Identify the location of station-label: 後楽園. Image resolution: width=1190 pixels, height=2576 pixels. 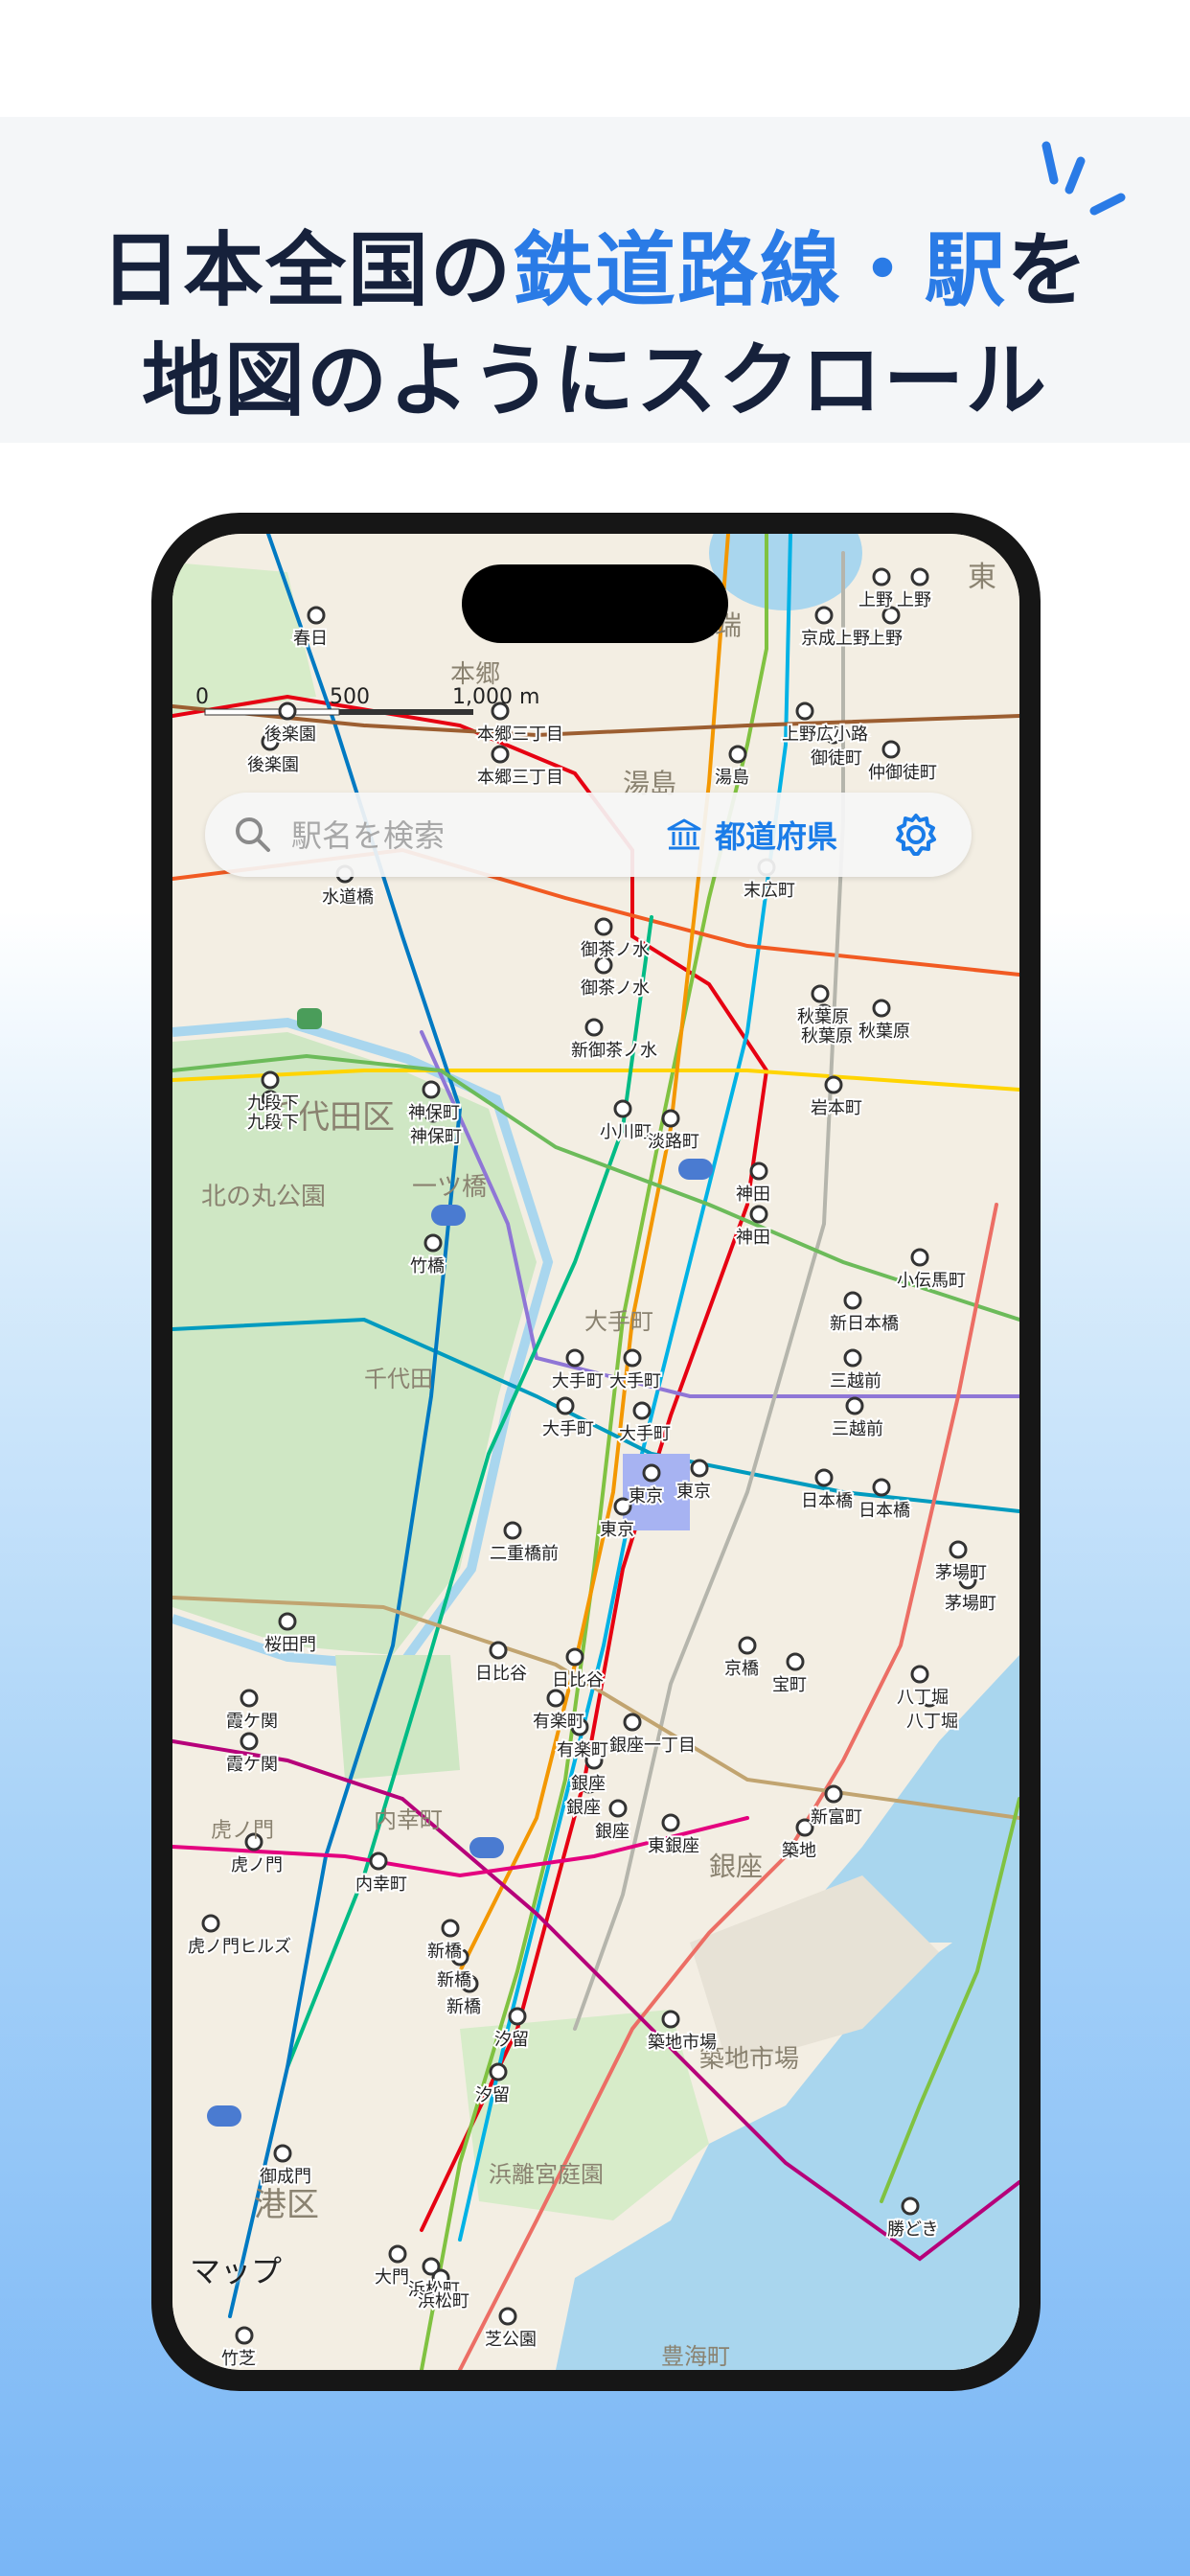
(290, 734).